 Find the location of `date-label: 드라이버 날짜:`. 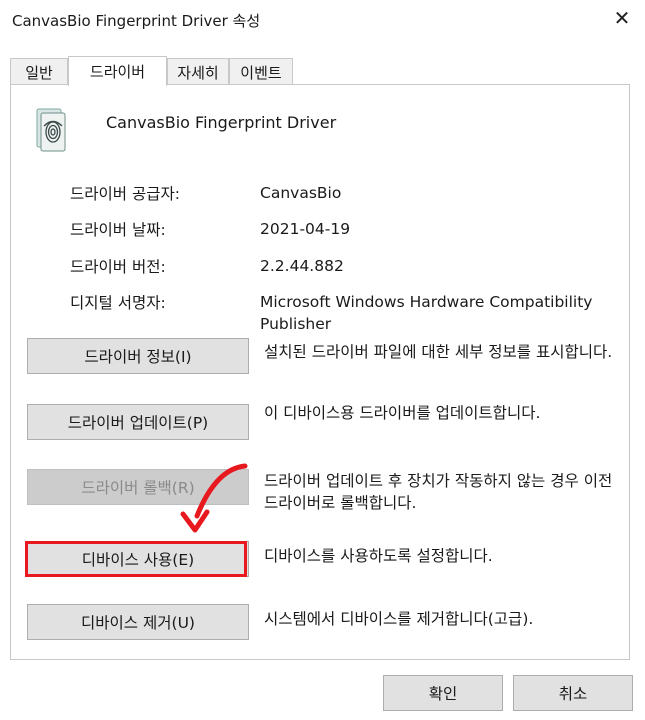

date-label: 드라이버 날짜: is located at coordinates (118, 230).